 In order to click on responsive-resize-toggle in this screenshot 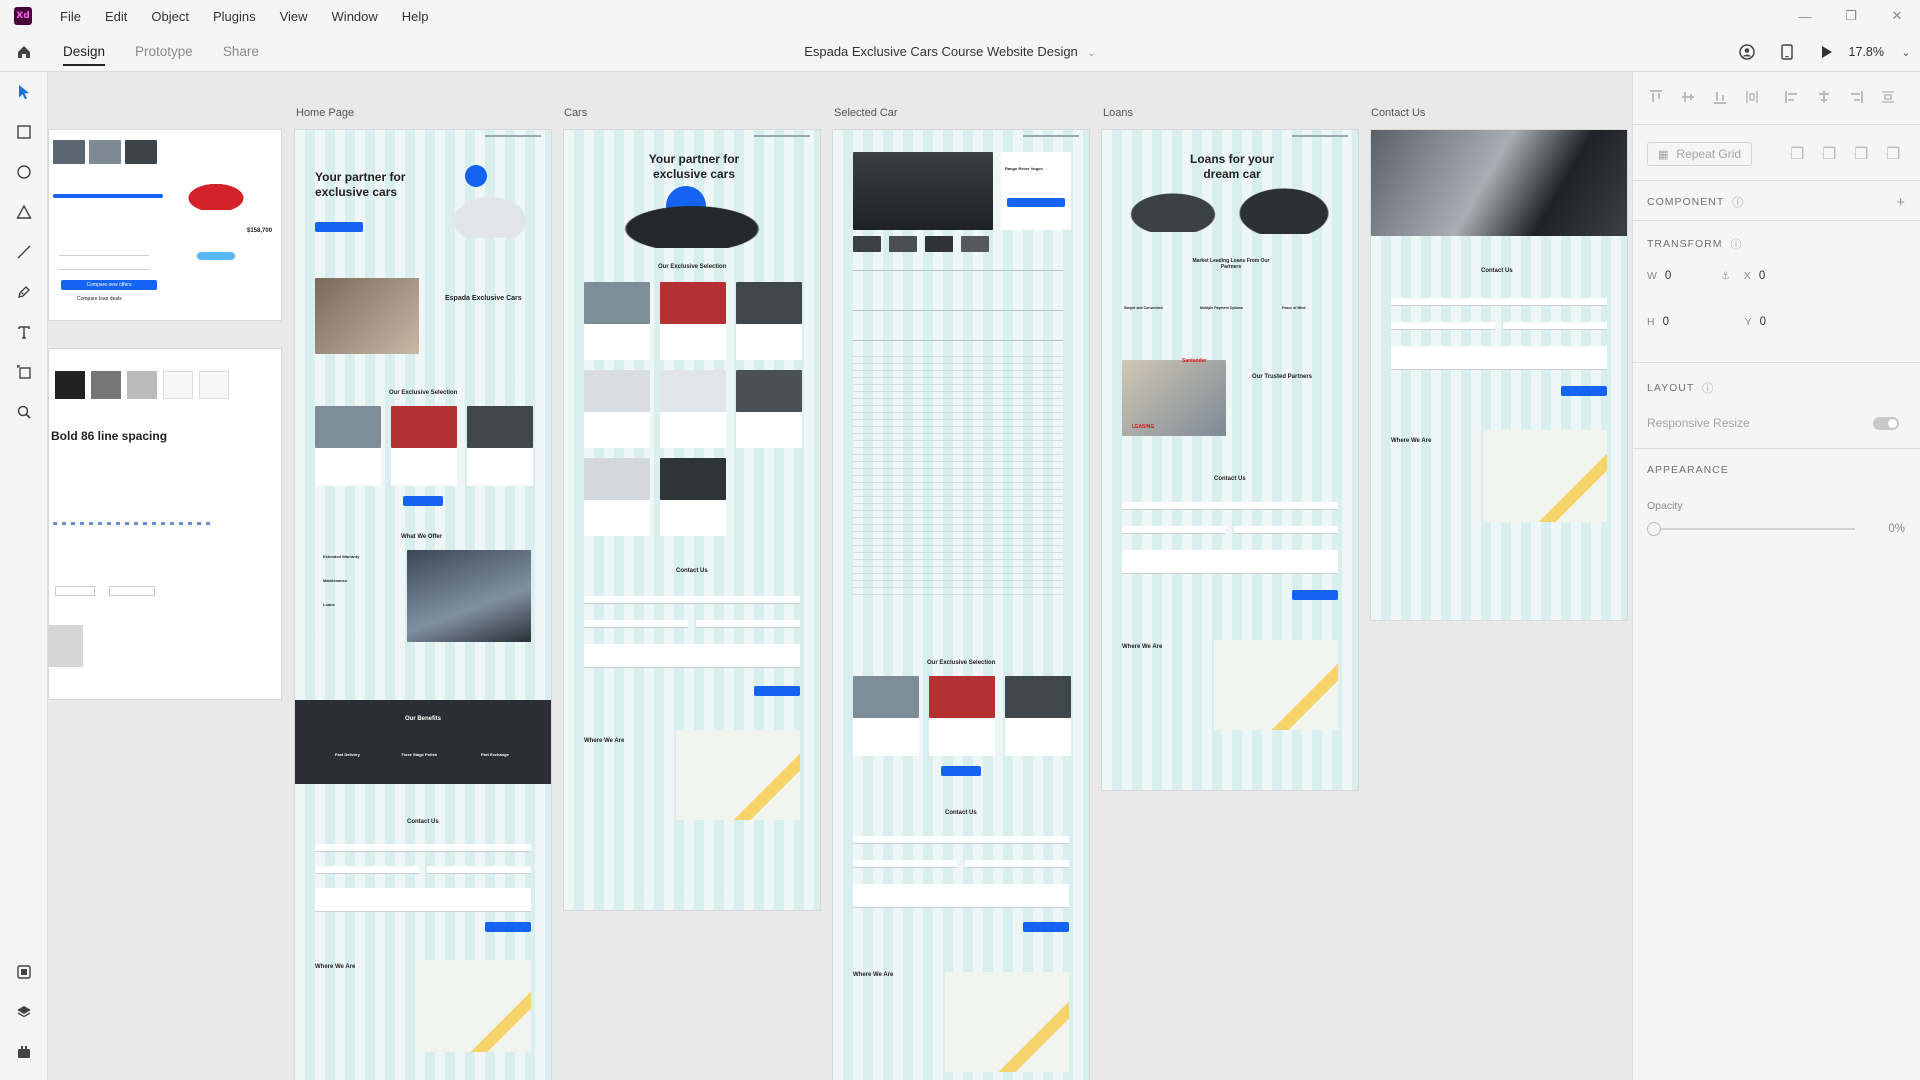, I will do `click(1886, 423)`.